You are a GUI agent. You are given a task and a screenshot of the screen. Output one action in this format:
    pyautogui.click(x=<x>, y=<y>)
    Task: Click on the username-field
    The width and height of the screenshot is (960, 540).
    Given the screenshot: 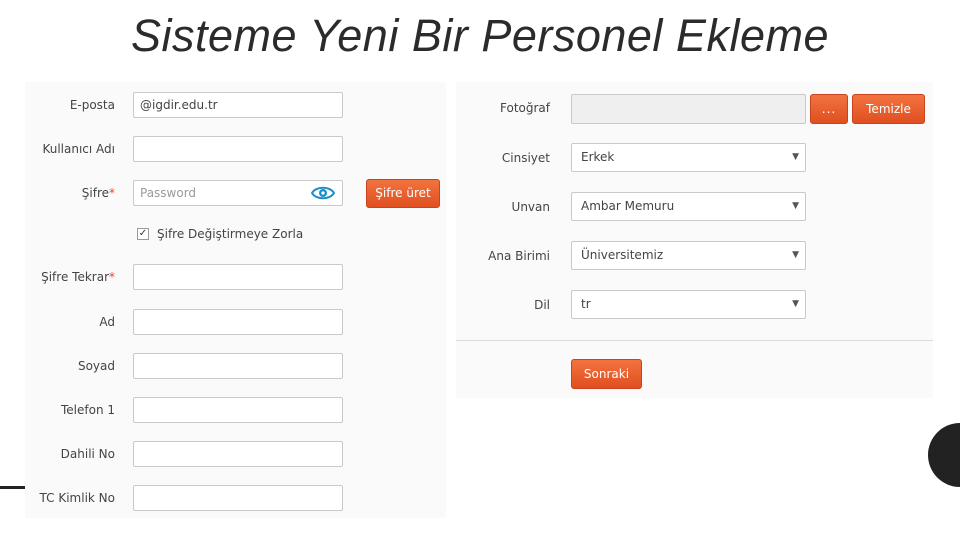 What is the action you would take?
    pyautogui.click(x=238, y=149)
    